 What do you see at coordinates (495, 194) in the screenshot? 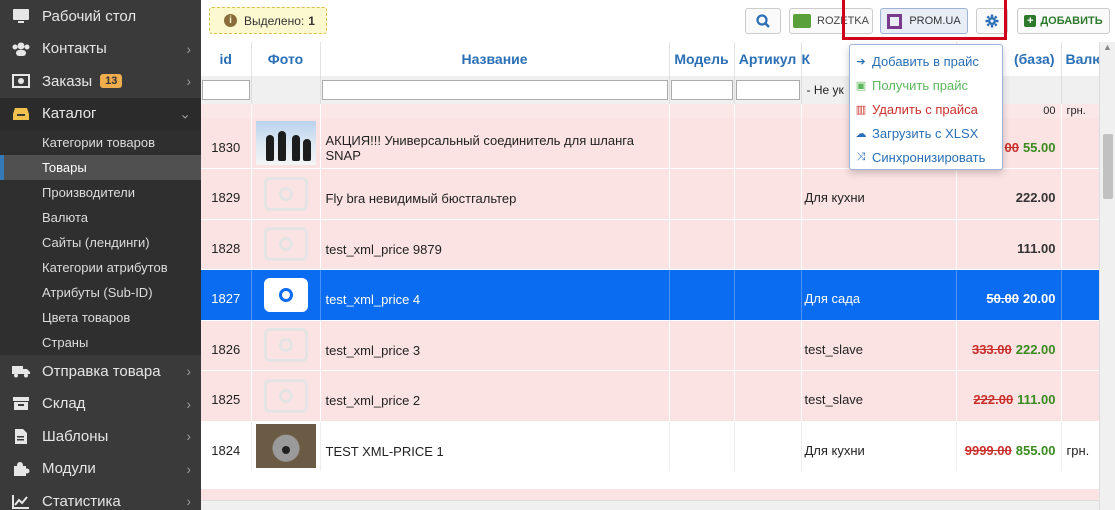
I see `product-name: Fly bra невидимый бюстгальтер` at bounding box center [495, 194].